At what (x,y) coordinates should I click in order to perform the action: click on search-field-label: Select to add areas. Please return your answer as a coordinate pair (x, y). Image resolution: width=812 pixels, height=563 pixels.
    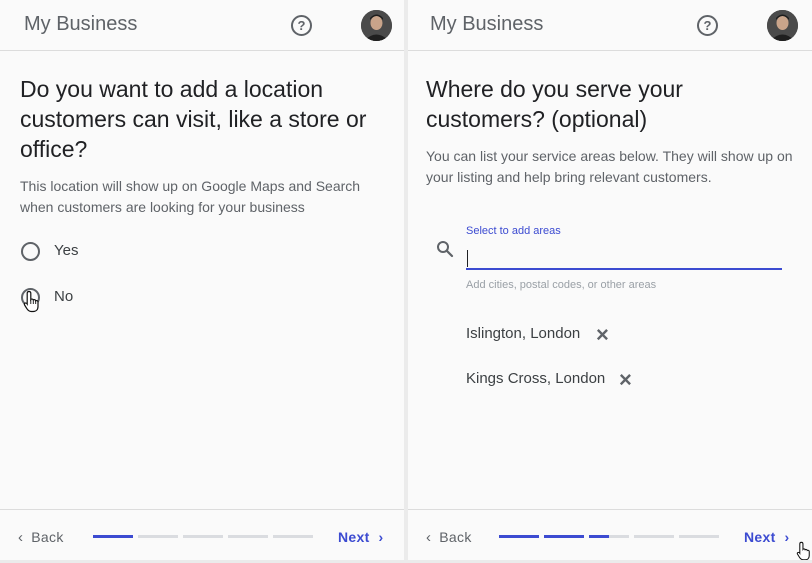
    Looking at the image, I should click on (513, 231).